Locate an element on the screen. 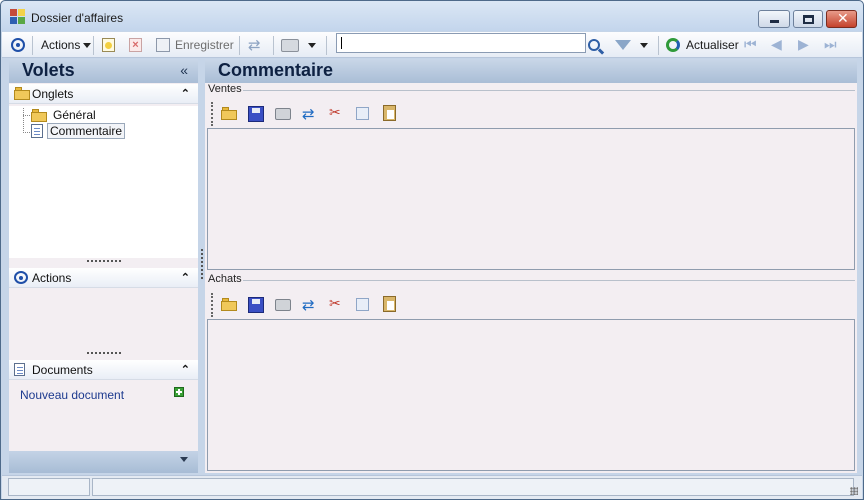 This screenshot has width=864, height=500. first-record-button: ⏮ is located at coordinates (750, 45).